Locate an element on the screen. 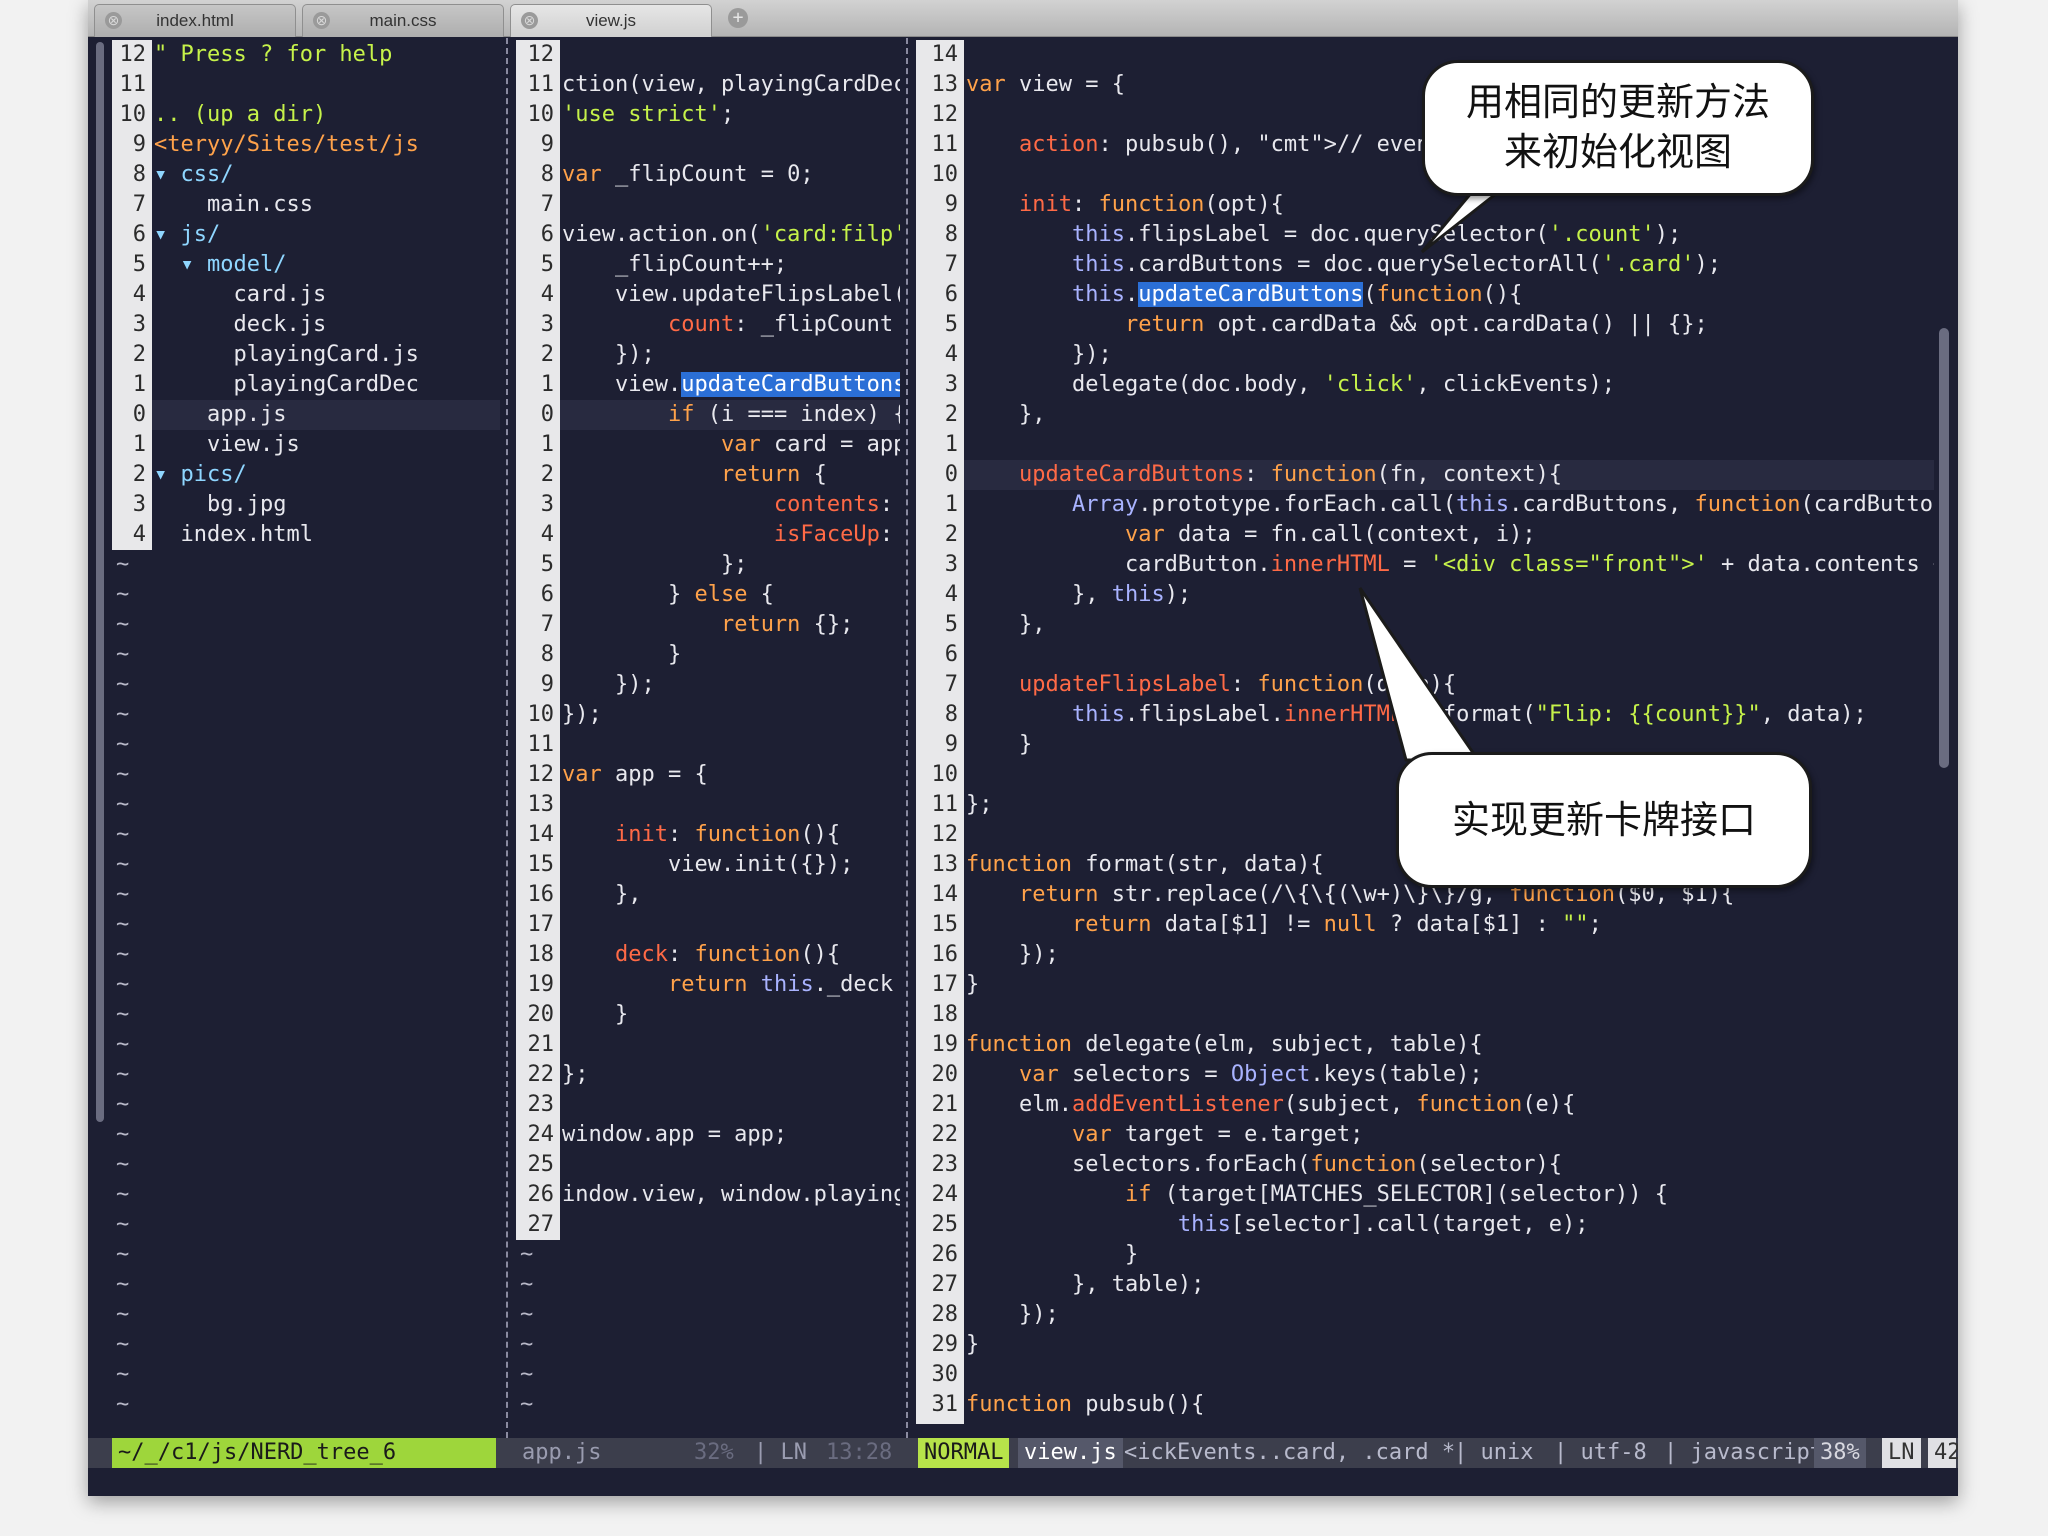 The height and width of the screenshot is (1536, 2048). app-js-line: 24 window.app = app; is located at coordinates (709, 1135).